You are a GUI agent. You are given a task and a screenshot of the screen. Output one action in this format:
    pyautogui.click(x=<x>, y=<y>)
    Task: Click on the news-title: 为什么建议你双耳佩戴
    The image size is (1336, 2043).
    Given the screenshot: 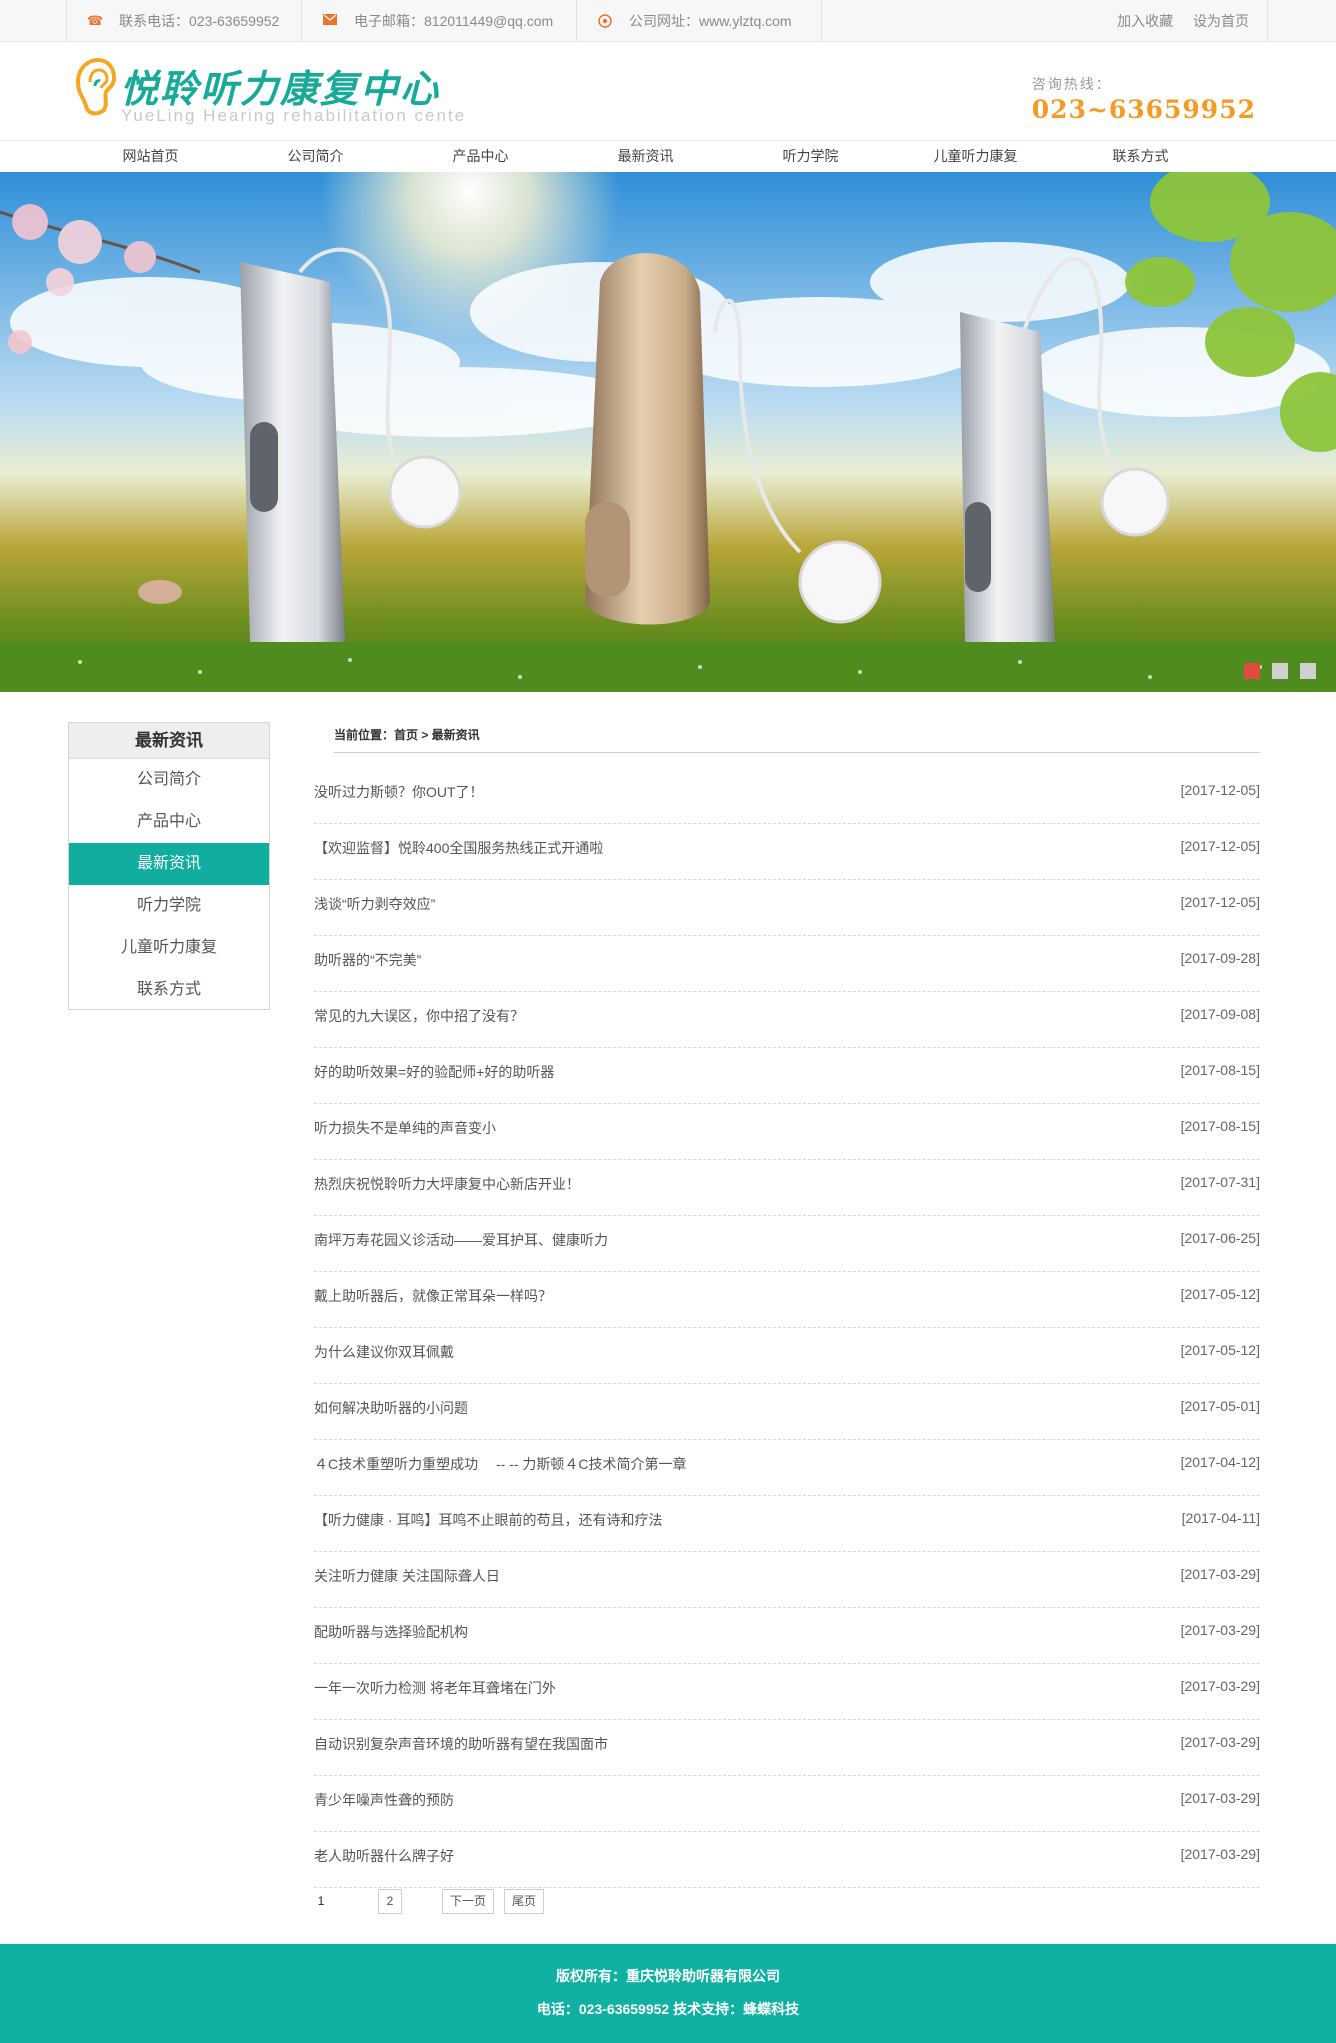 What is the action you would take?
    pyautogui.click(x=384, y=1352)
    